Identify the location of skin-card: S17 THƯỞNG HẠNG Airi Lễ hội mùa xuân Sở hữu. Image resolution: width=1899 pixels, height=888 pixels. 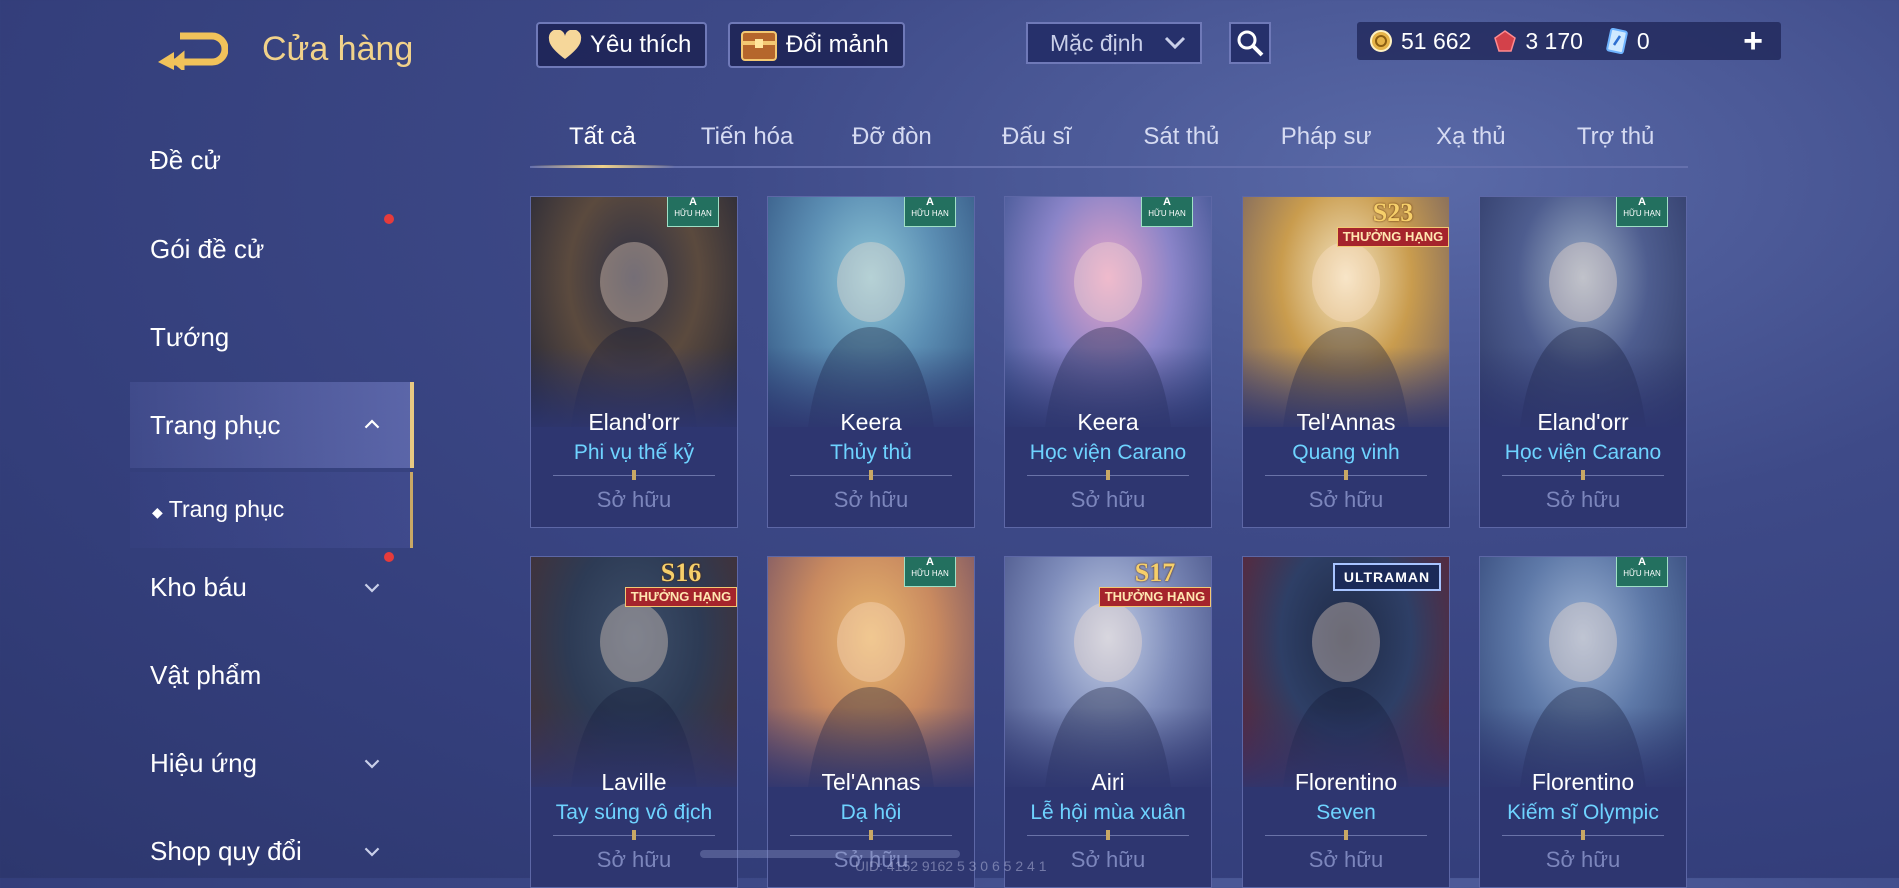
(1108, 722).